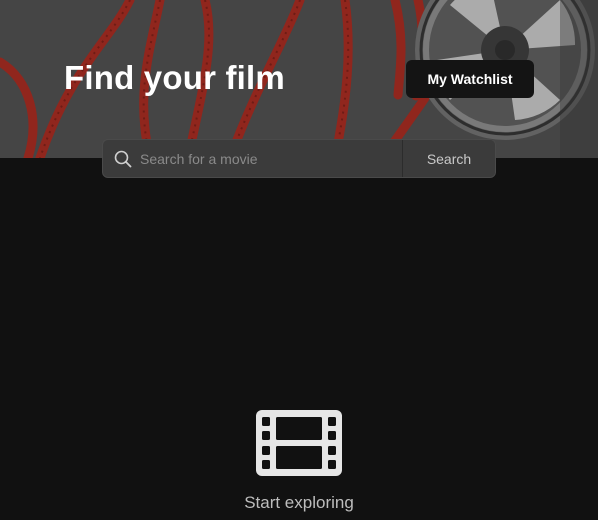 This screenshot has height=520, width=598. I want to click on search-icon, so click(123, 159).